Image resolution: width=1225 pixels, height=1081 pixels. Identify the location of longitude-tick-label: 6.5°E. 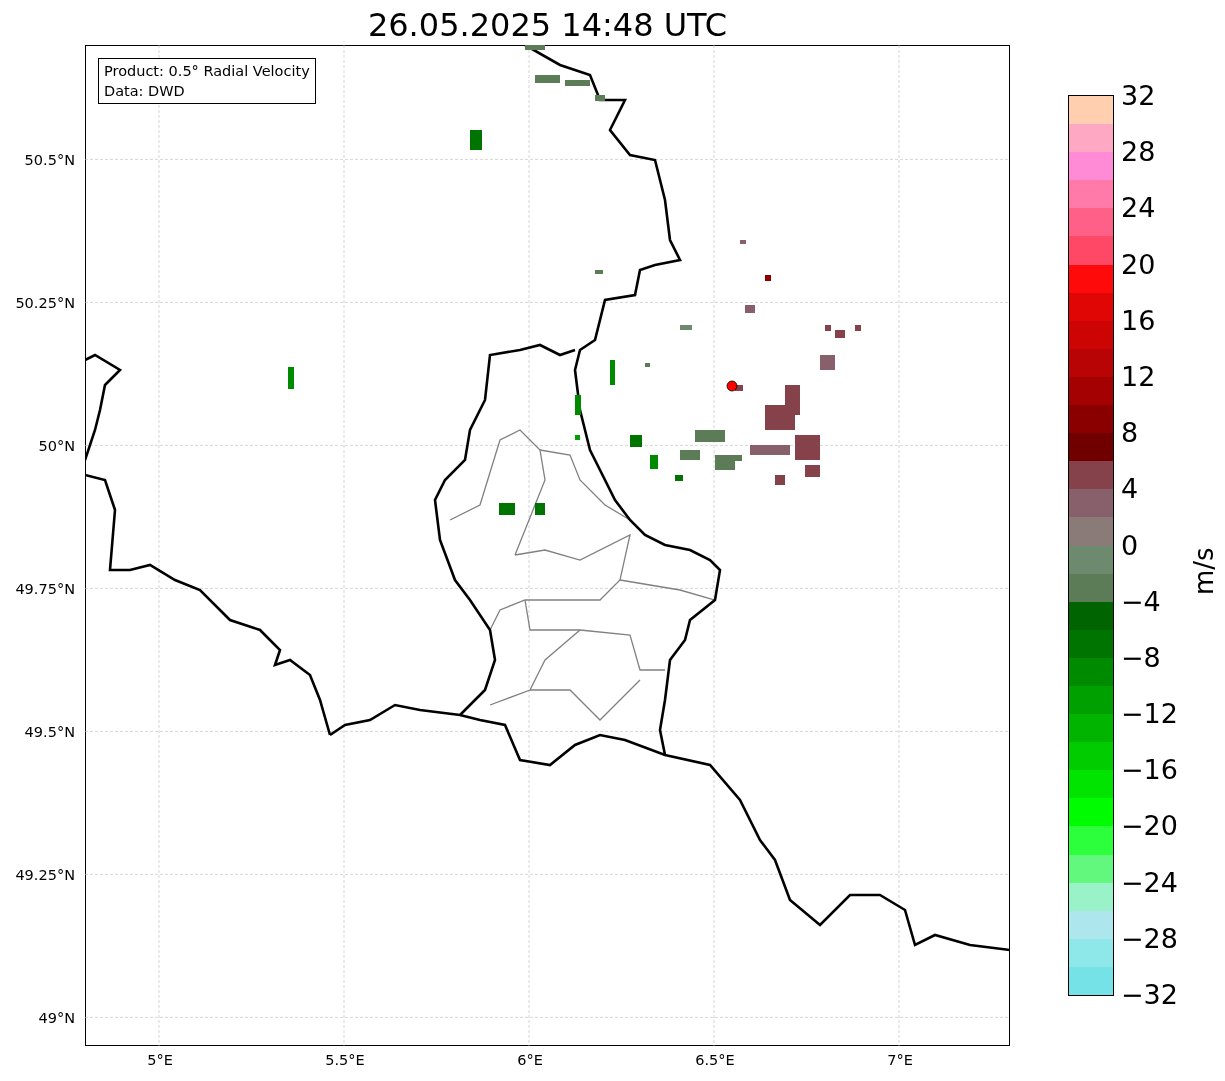
(715, 1060).